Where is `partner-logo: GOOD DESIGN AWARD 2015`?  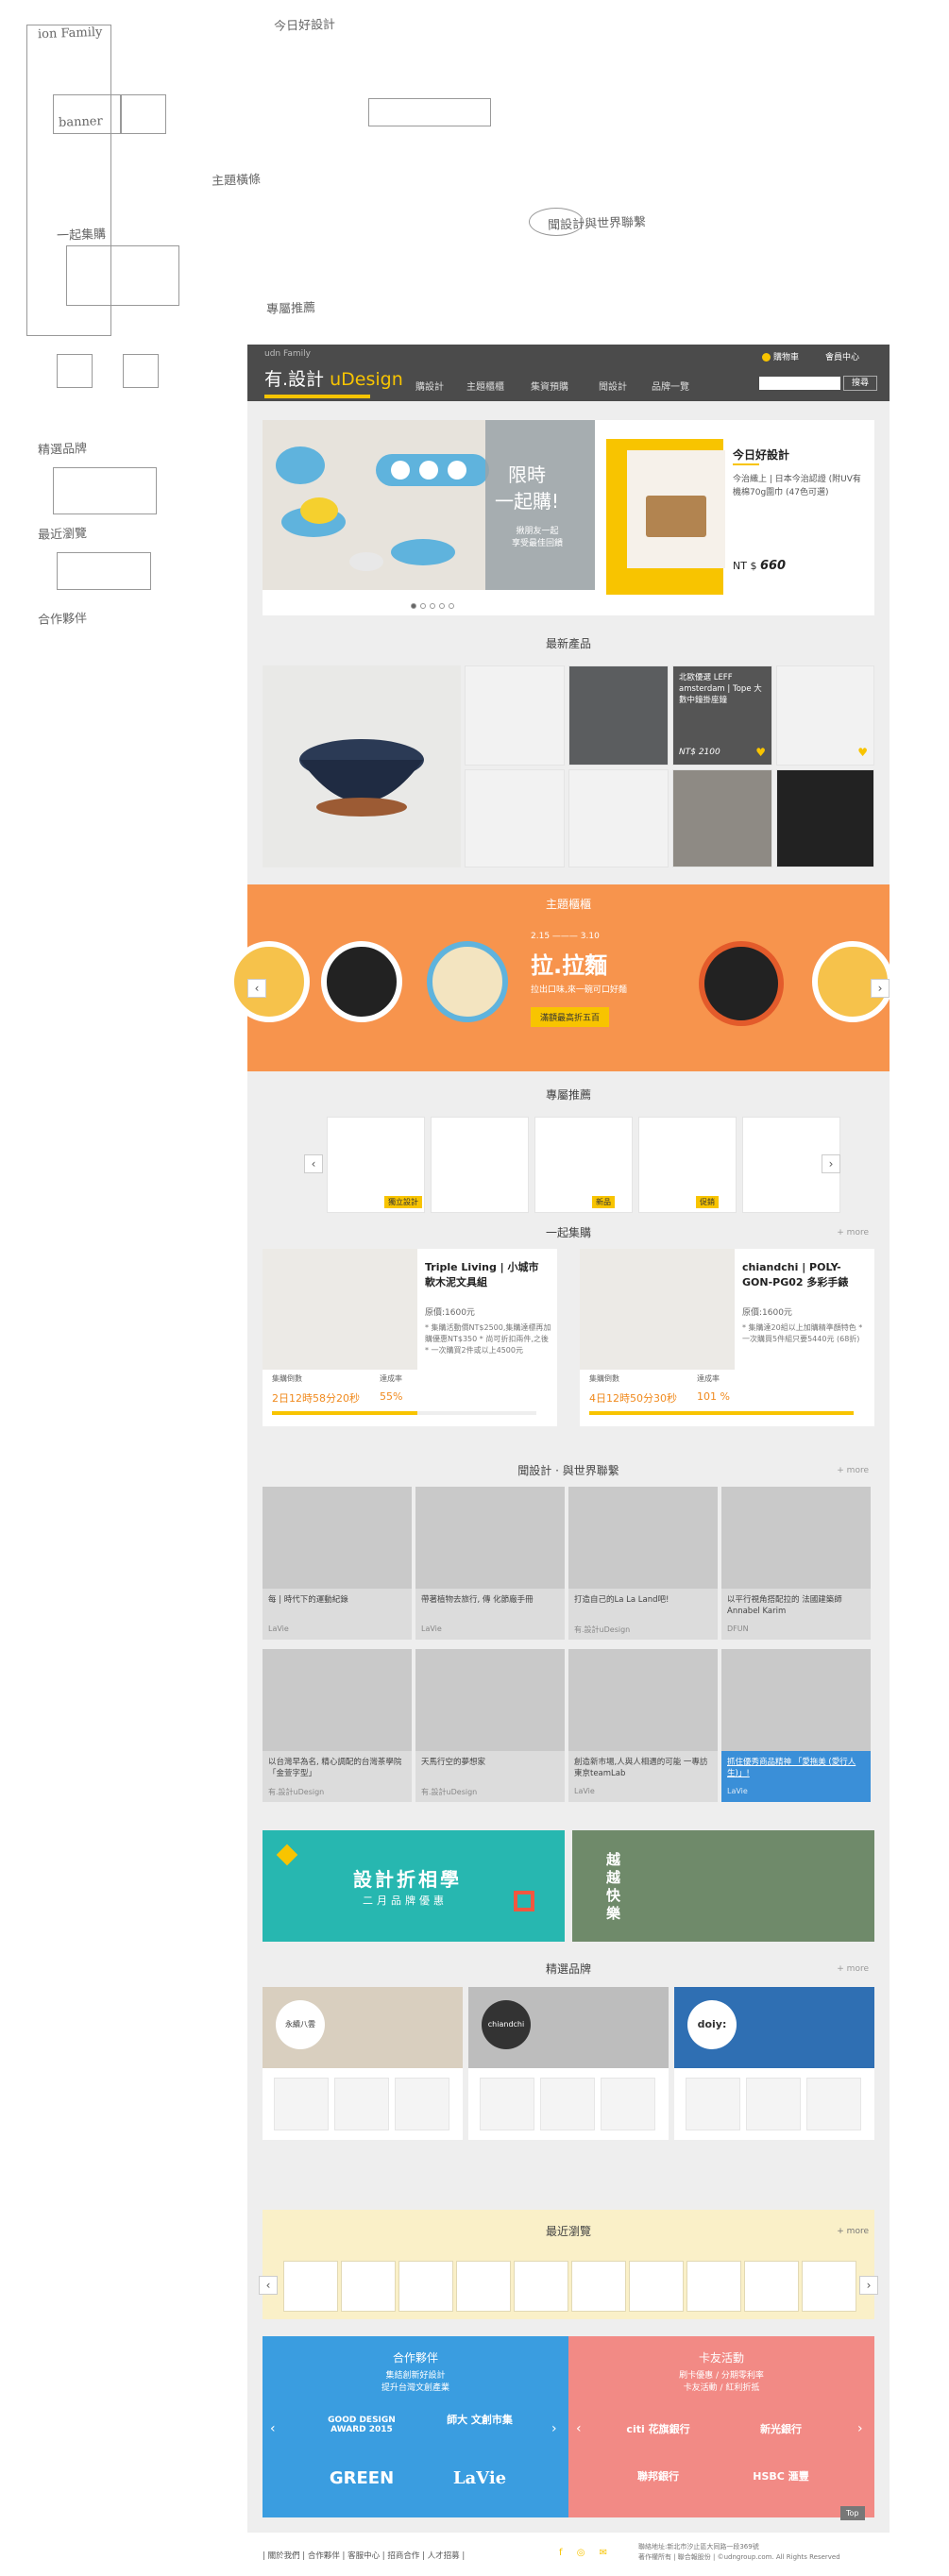
partner-logo: GOOD DESIGN AWARD 2015 is located at coordinates (362, 2425).